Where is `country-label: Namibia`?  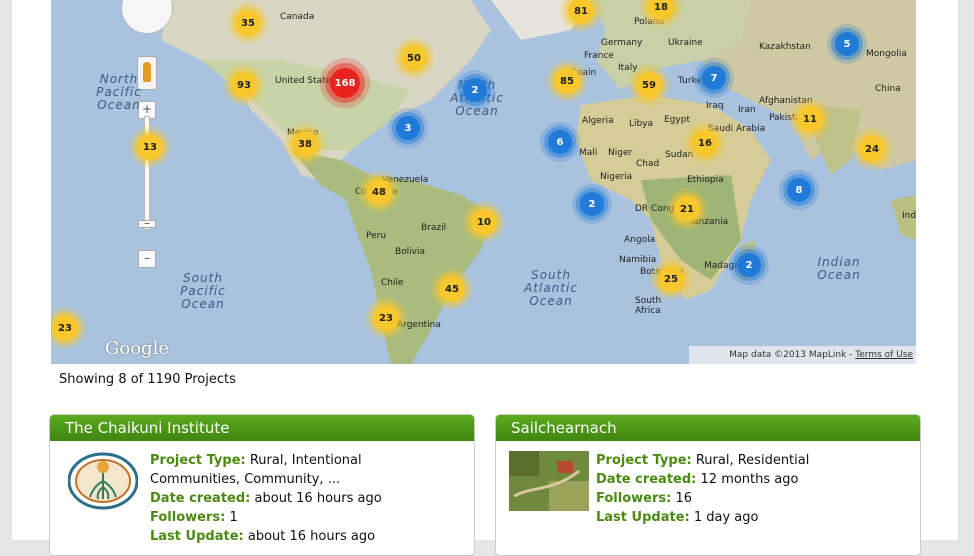
country-label: Namibia is located at coordinates (638, 260).